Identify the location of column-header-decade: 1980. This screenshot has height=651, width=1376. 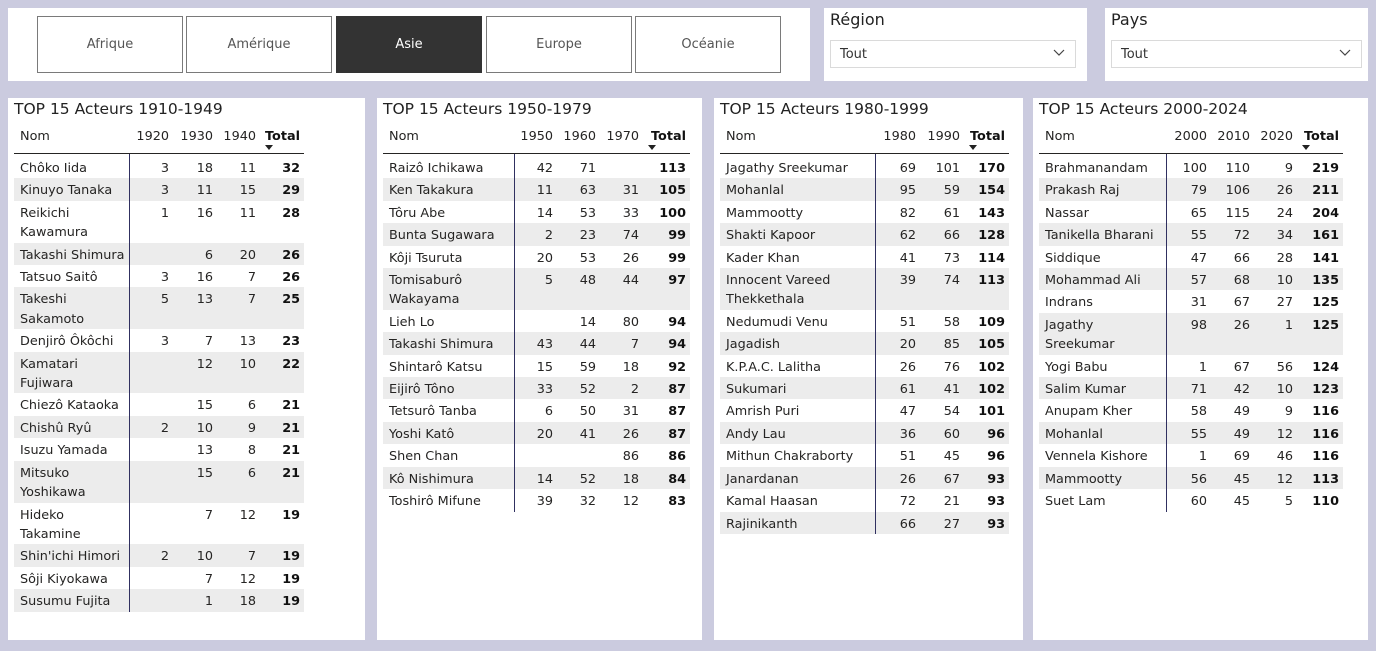
(897, 139).